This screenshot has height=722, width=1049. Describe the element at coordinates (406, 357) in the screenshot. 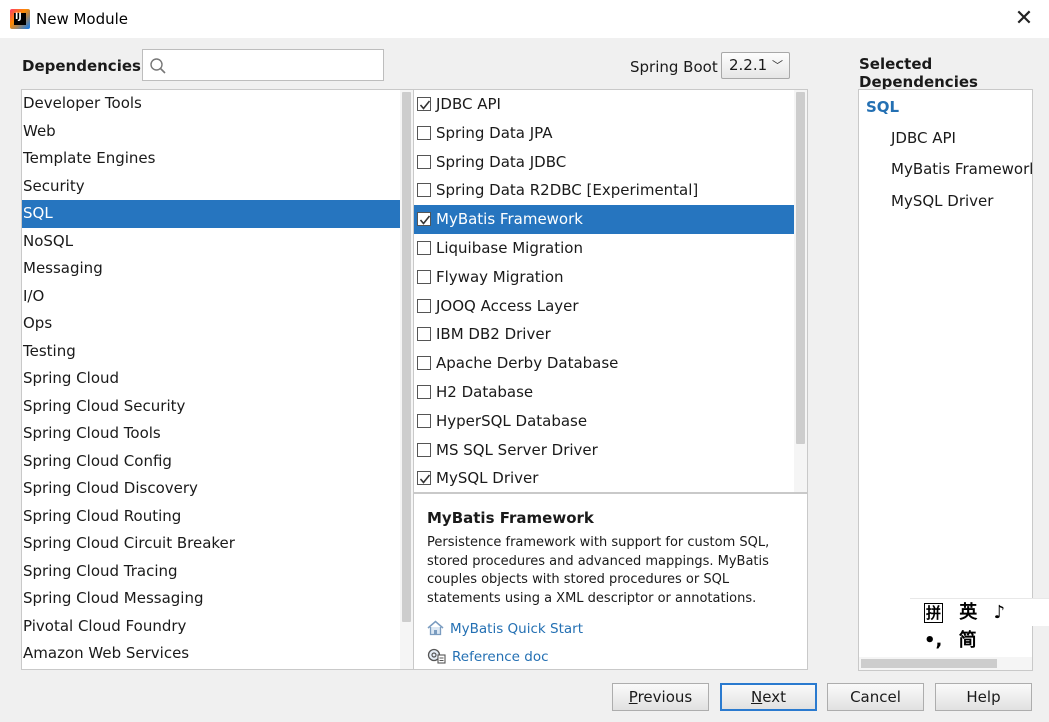

I see `category-scrollbar-thumb` at that location.